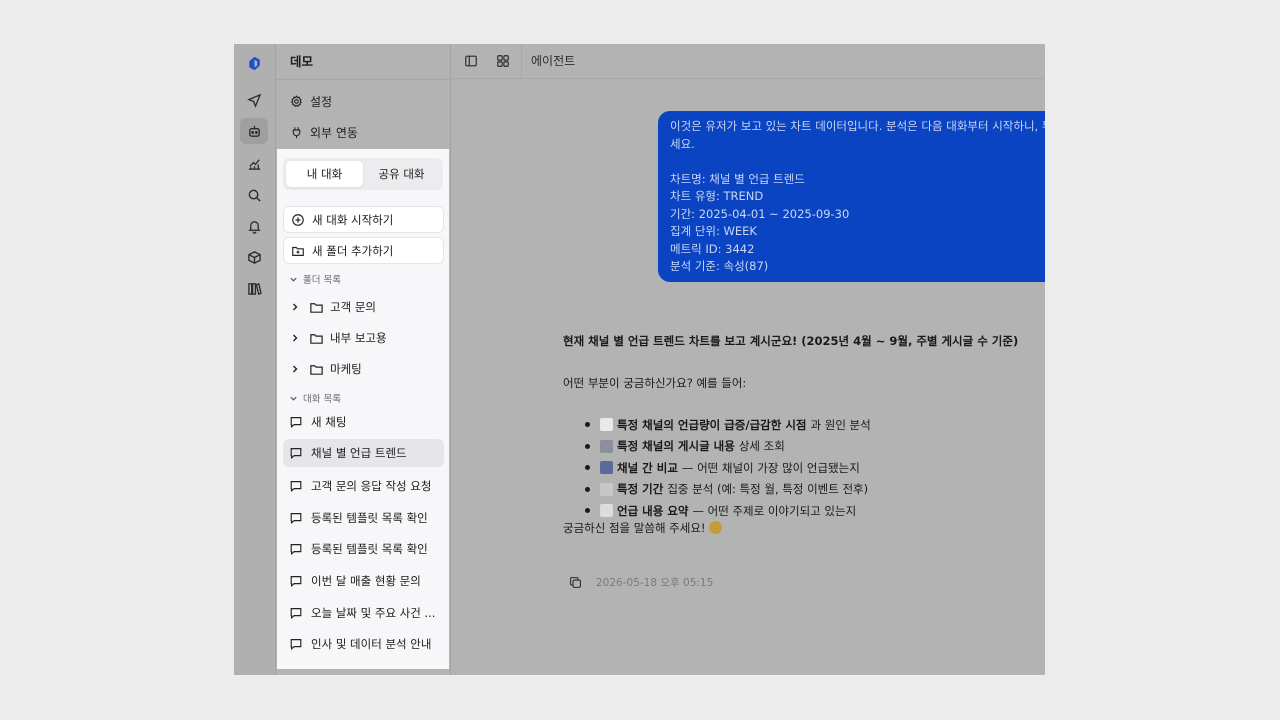 The width and height of the screenshot is (1280, 720). I want to click on suggestion-item: 특정 채널의 게시글 내용 상세 조회, so click(728, 447).